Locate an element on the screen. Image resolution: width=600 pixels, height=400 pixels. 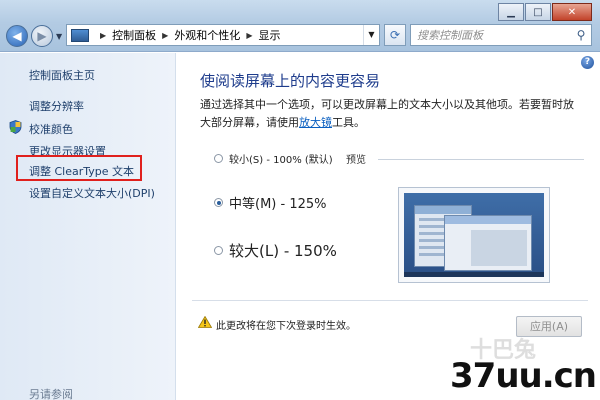
preview-label: 预览 is located at coordinates (356, 160).